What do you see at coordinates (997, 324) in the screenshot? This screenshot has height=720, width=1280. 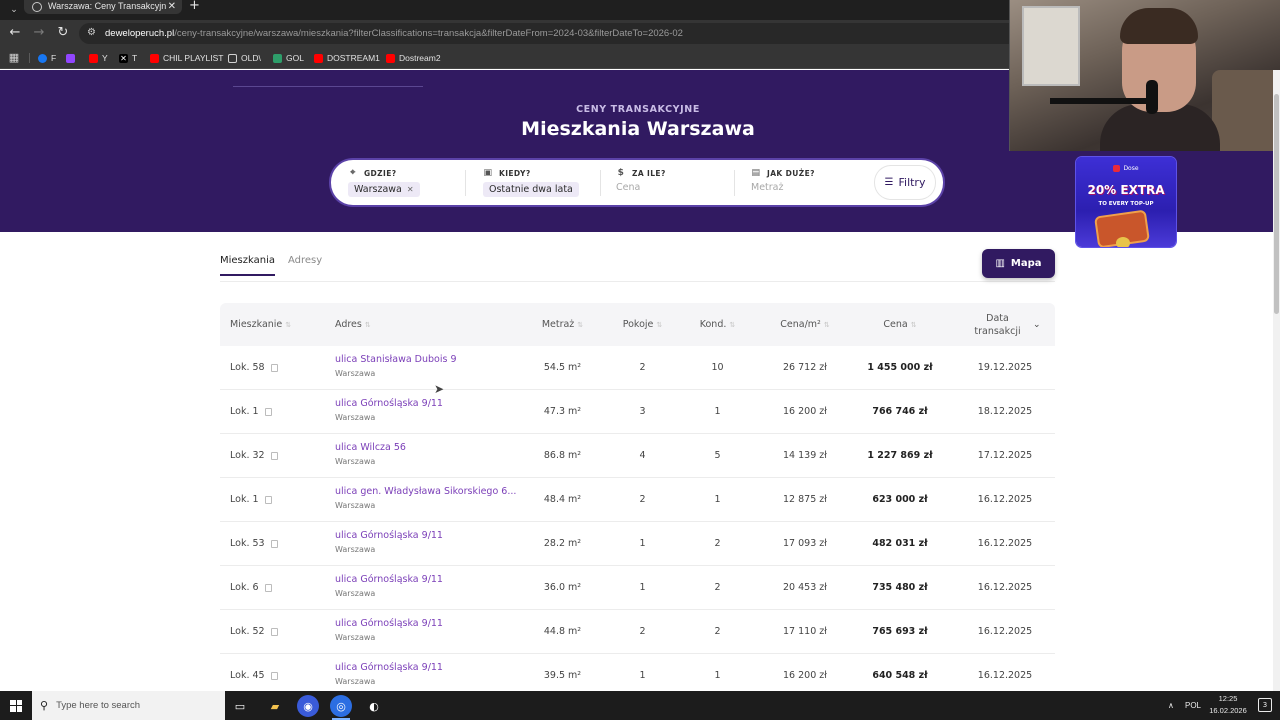 I see `col-data-transakcji: Data transakcji` at bounding box center [997, 324].